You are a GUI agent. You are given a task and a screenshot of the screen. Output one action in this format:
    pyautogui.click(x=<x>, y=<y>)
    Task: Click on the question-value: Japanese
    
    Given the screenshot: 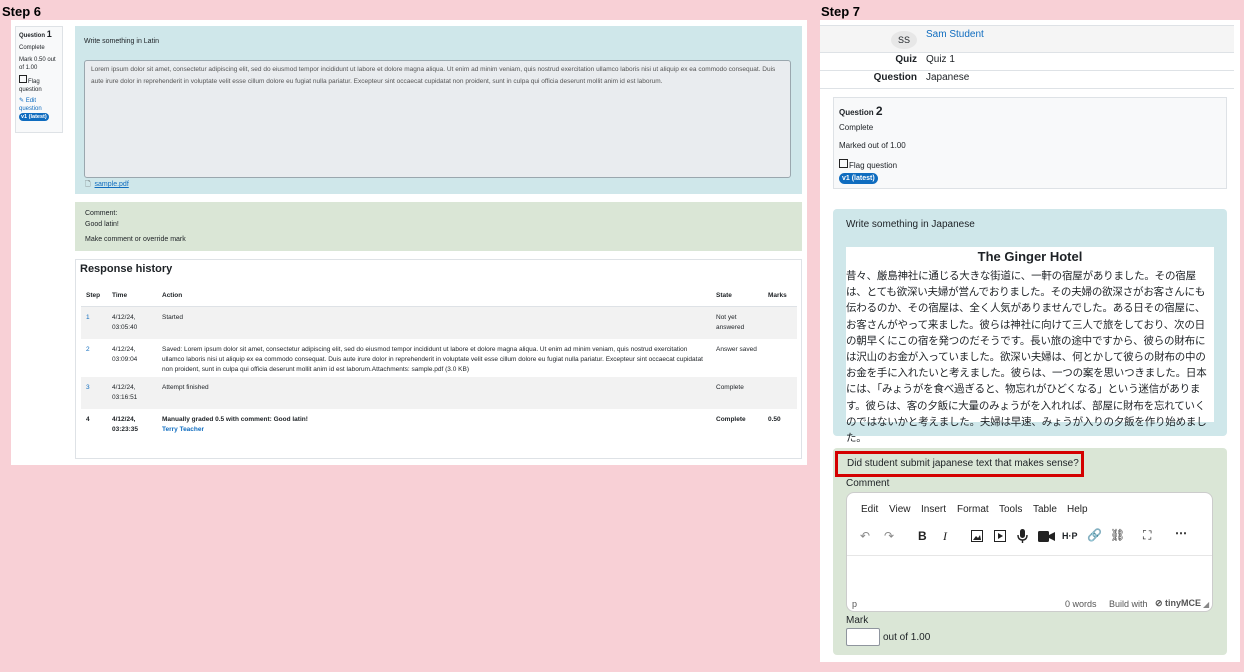 What is the action you would take?
    pyautogui.click(x=948, y=77)
    